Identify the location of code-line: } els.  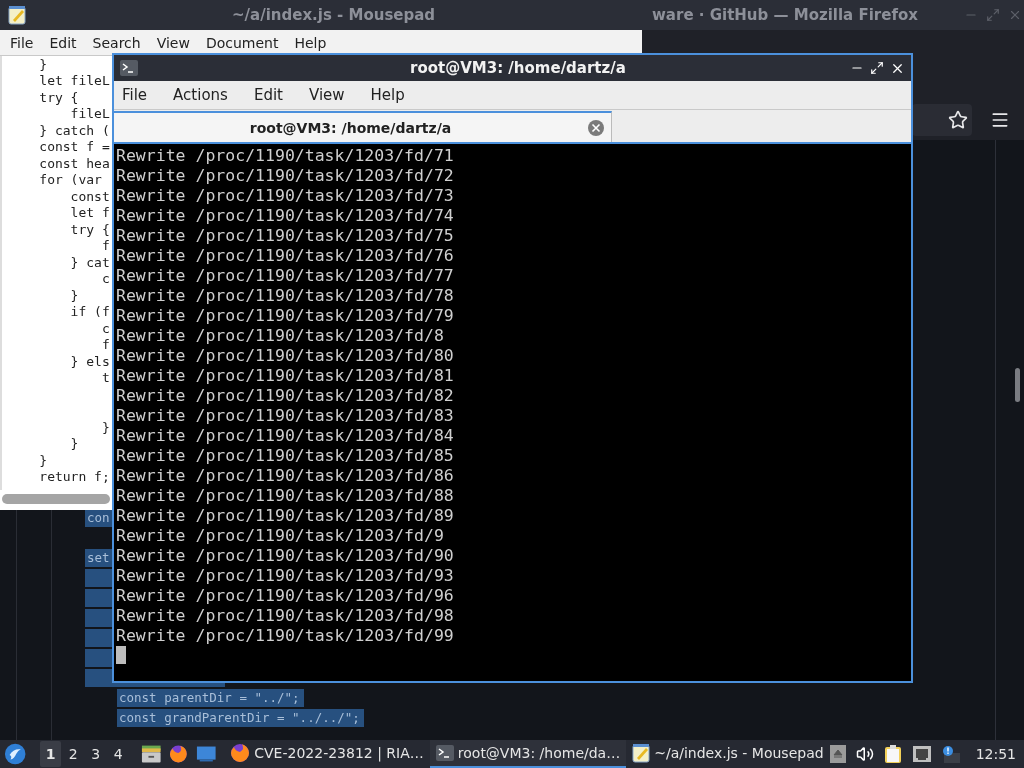
(89, 361).